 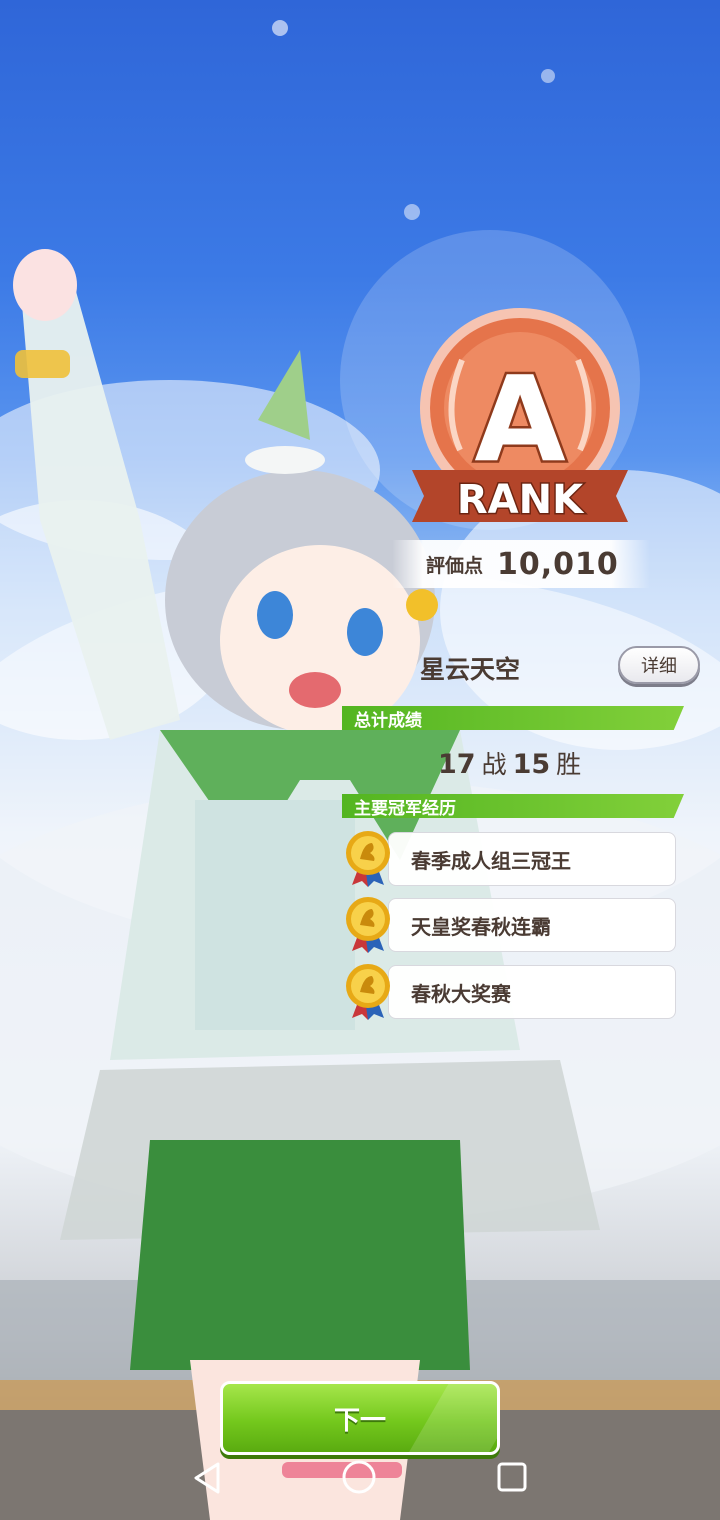 I want to click on title-item-label: 天皇奖春秋连霸, so click(x=481, y=926).